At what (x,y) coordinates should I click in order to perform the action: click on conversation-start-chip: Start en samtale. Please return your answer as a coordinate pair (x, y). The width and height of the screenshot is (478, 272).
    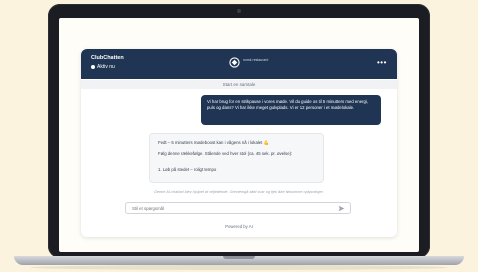
    Looking at the image, I should click on (239, 84).